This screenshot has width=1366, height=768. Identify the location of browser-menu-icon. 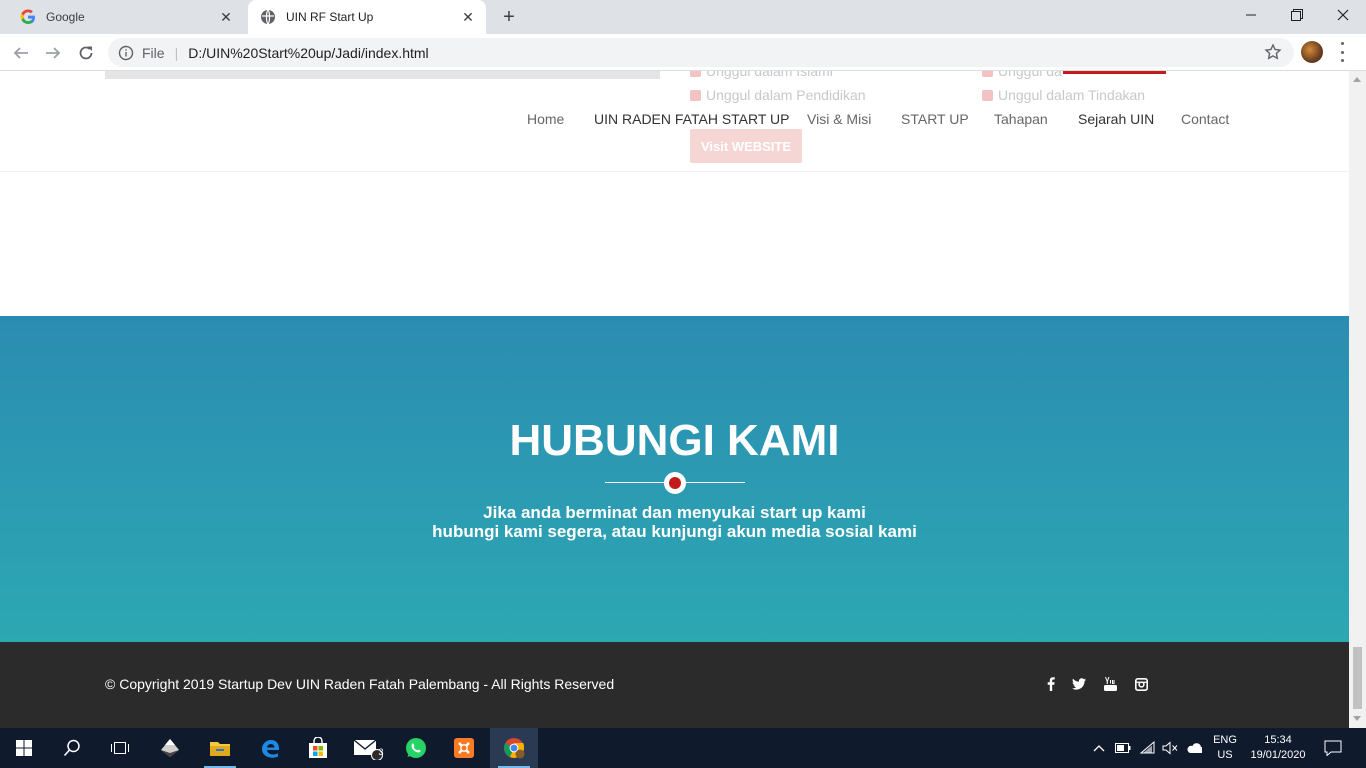
(1342, 52).